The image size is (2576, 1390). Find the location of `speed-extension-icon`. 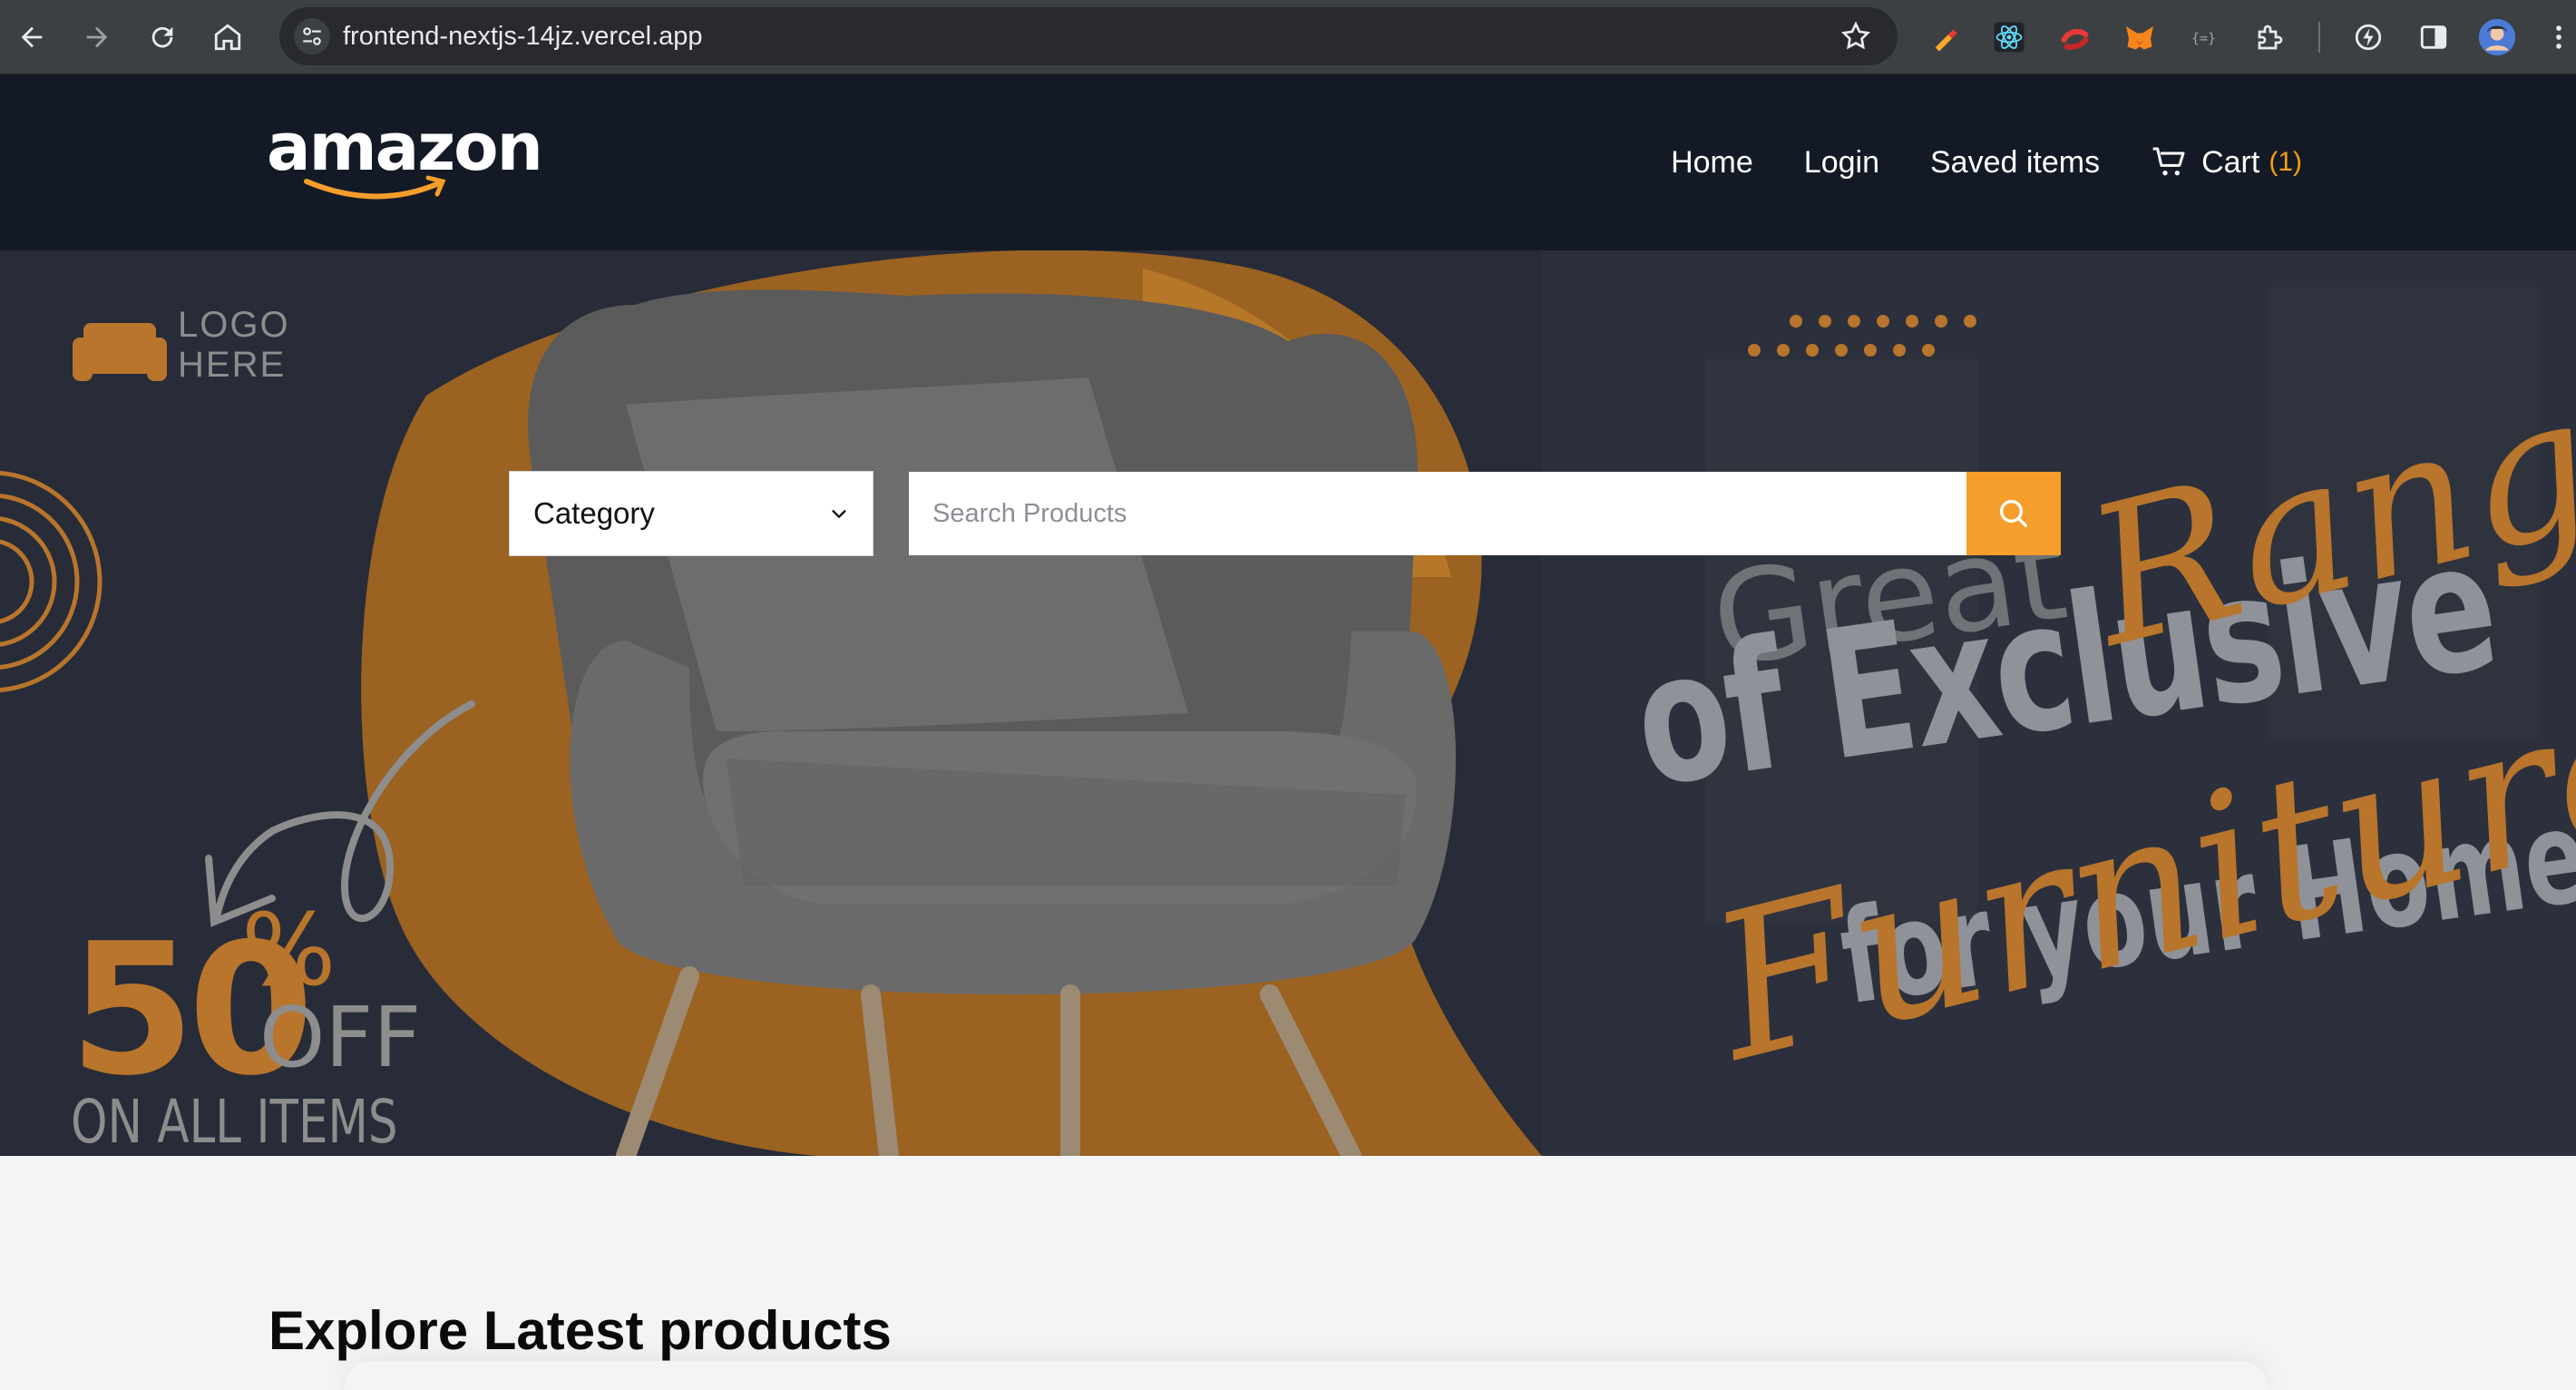

speed-extension-icon is located at coordinates (2368, 37).